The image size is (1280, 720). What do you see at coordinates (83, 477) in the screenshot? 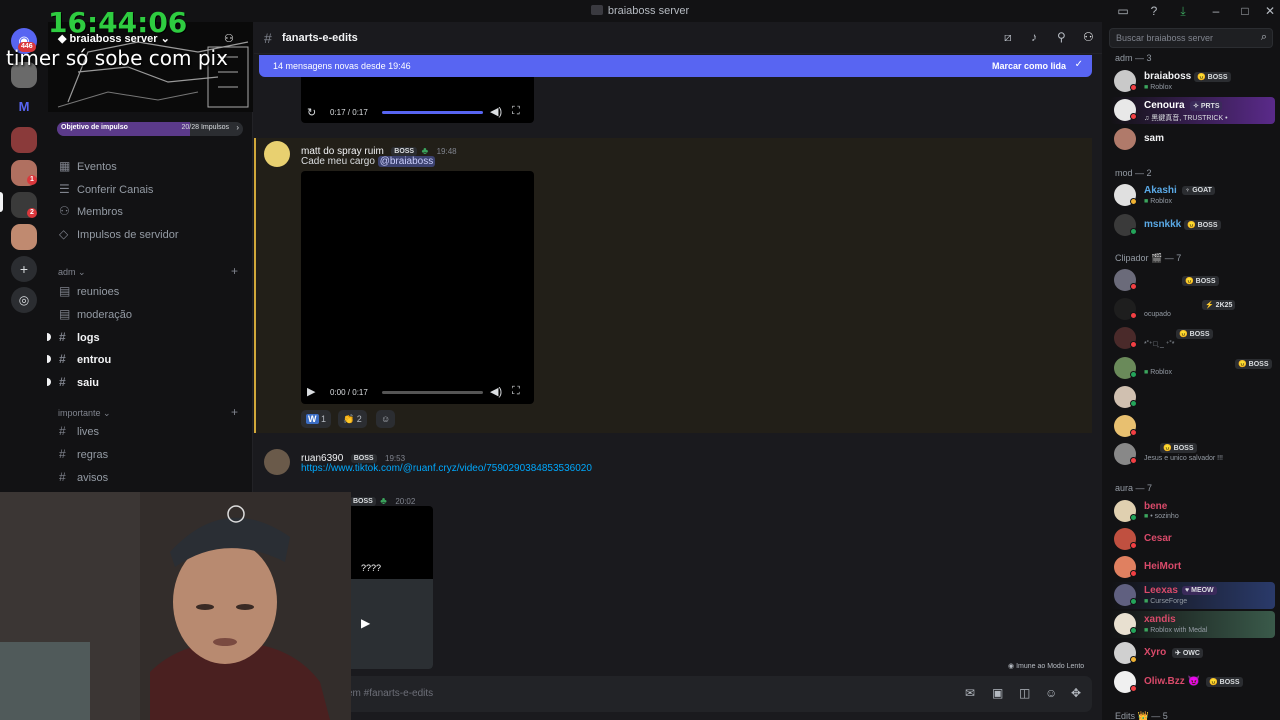
I see `channel-avisos: # avisos` at bounding box center [83, 477].